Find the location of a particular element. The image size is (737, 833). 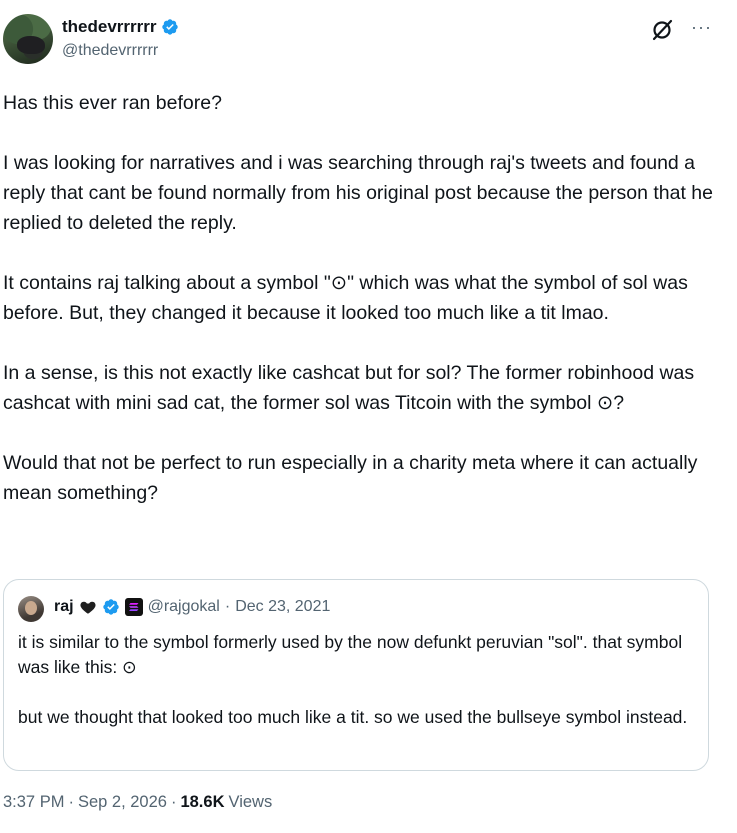

quote-author-avatar is located at coordinates (31, 609).